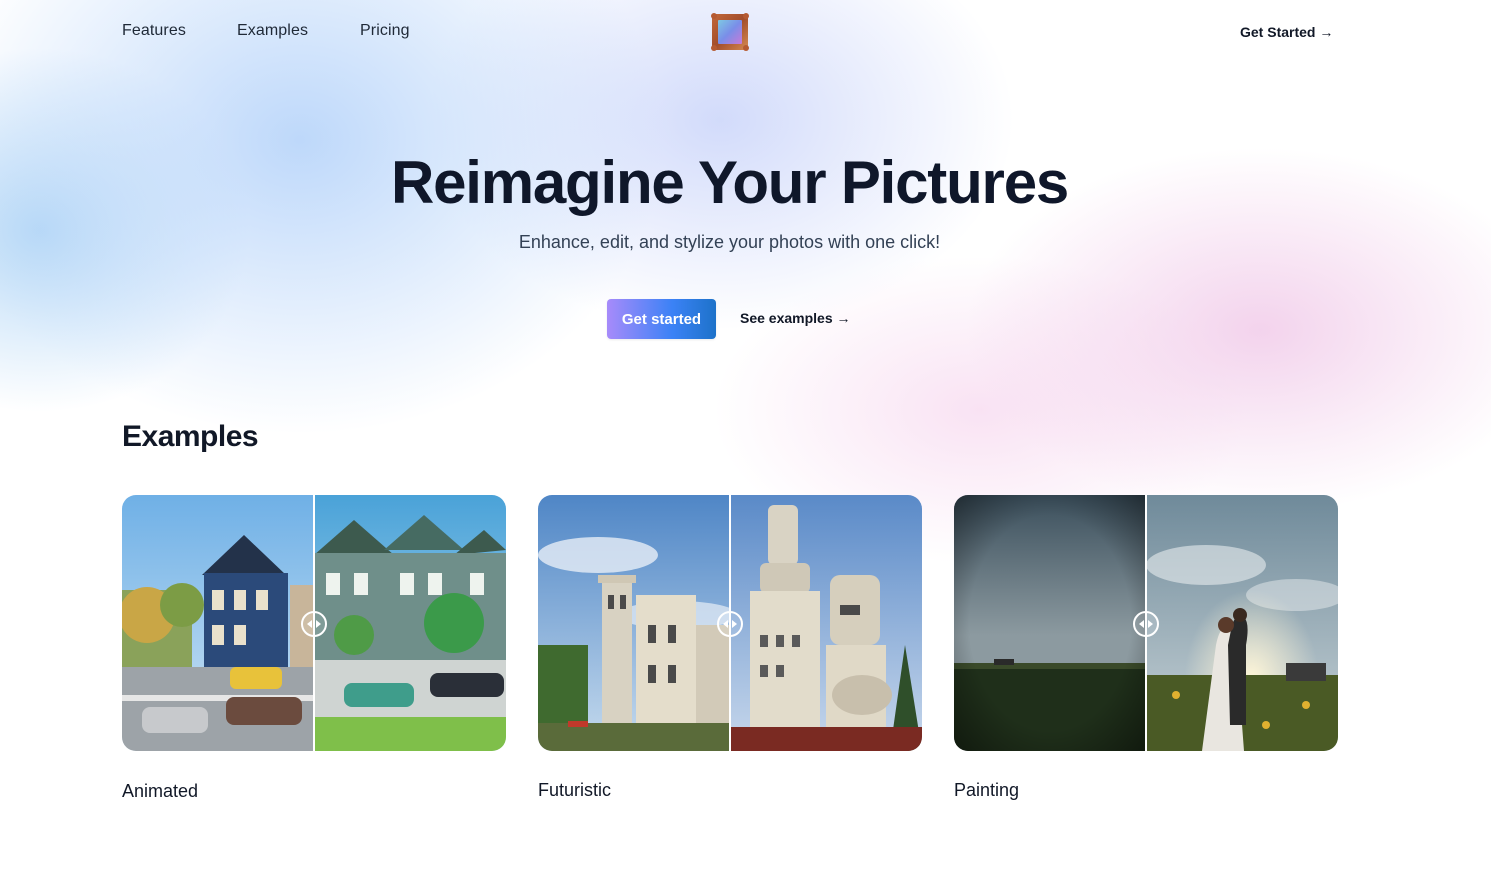 The height and width of the screenshot is (877, 1491). I want to click on animated-result-image, so click(410, 623).